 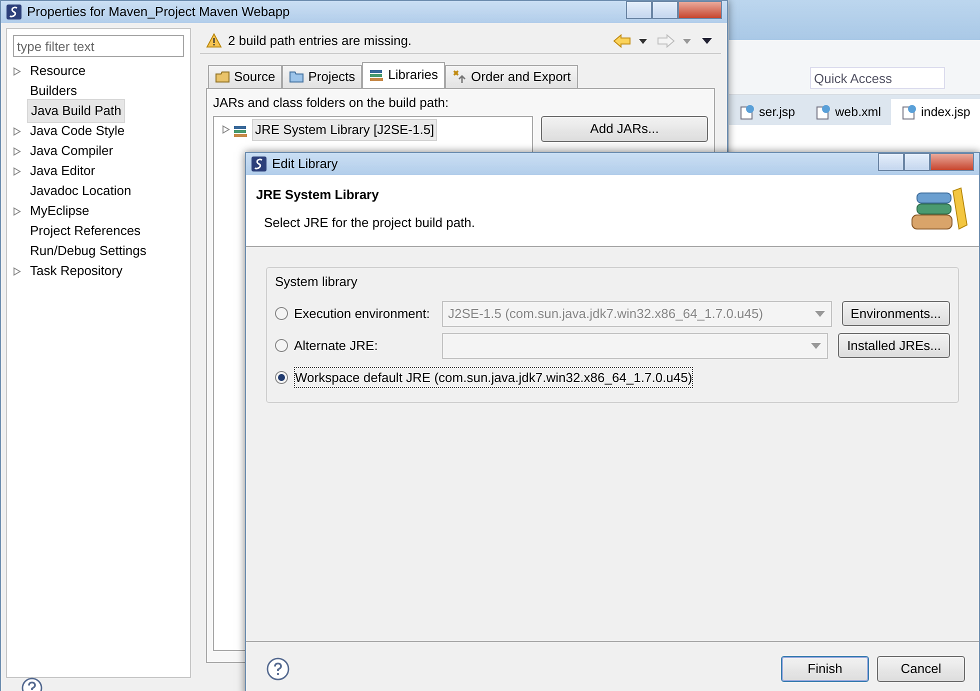 I want to click on tab: Order and Export, so click(x=511, y=76).